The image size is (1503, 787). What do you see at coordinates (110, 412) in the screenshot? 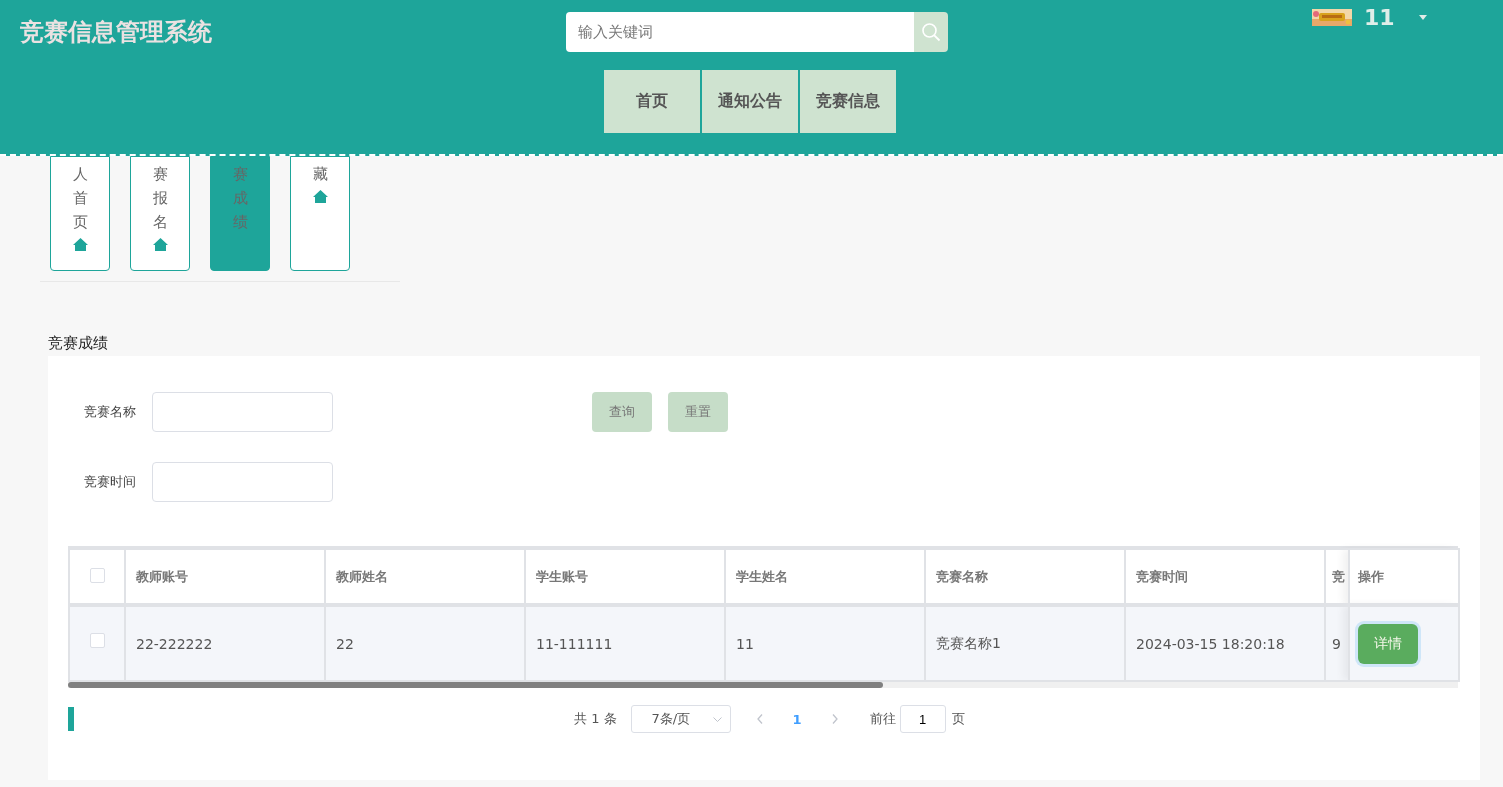
I see `field-label: 竞赛名称` at bounding box center [110, 412].